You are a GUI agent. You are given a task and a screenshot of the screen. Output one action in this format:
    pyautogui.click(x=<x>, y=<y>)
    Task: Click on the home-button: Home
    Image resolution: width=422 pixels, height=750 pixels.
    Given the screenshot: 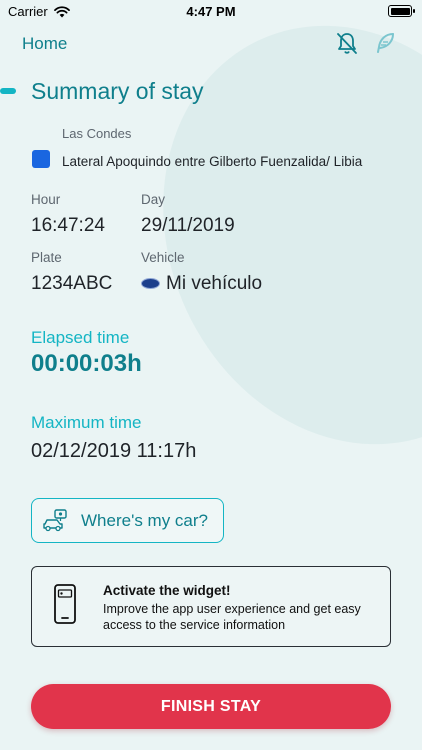 What is the action you would take?
    pyautogui.click(x=44, y=44)
    